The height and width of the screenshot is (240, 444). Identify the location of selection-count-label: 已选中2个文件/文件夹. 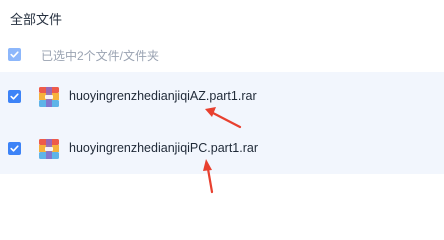
(100, 56).